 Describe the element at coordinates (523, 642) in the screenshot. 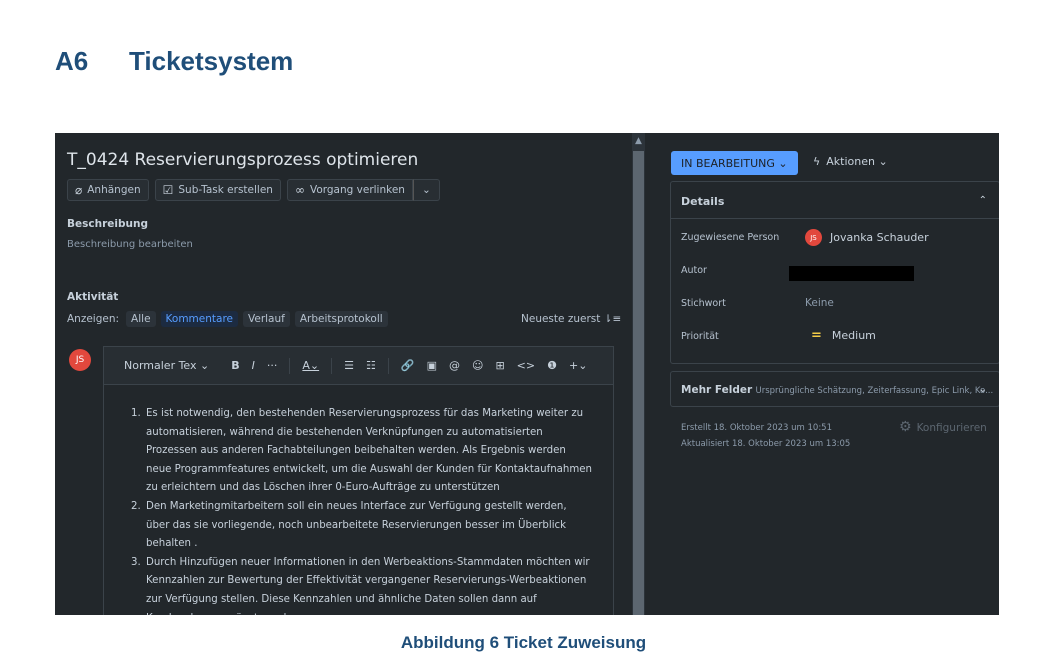

I see `figure-caption: Abbildung 6 Ticket Zuweisung` at that location.